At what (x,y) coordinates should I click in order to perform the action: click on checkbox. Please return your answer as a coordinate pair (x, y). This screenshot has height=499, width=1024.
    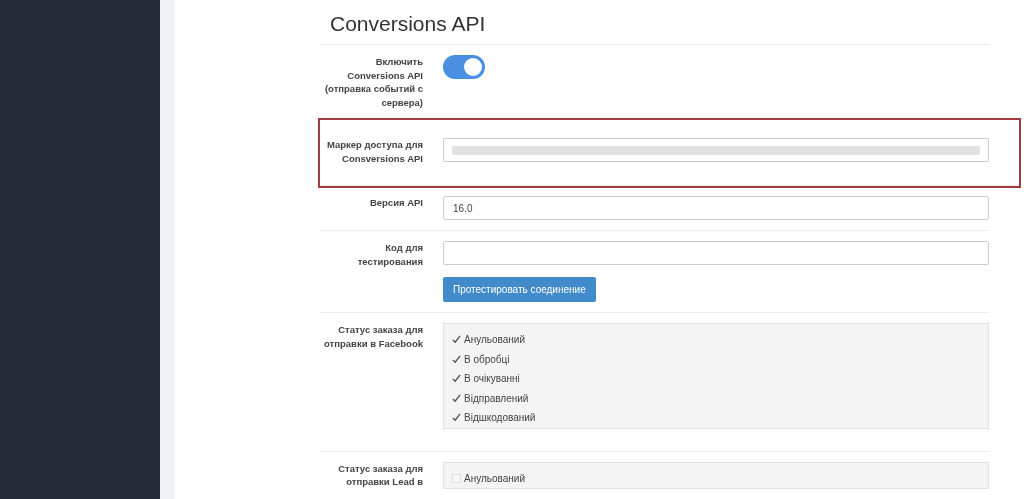
    Looking at the image, I should click on (456, 478).